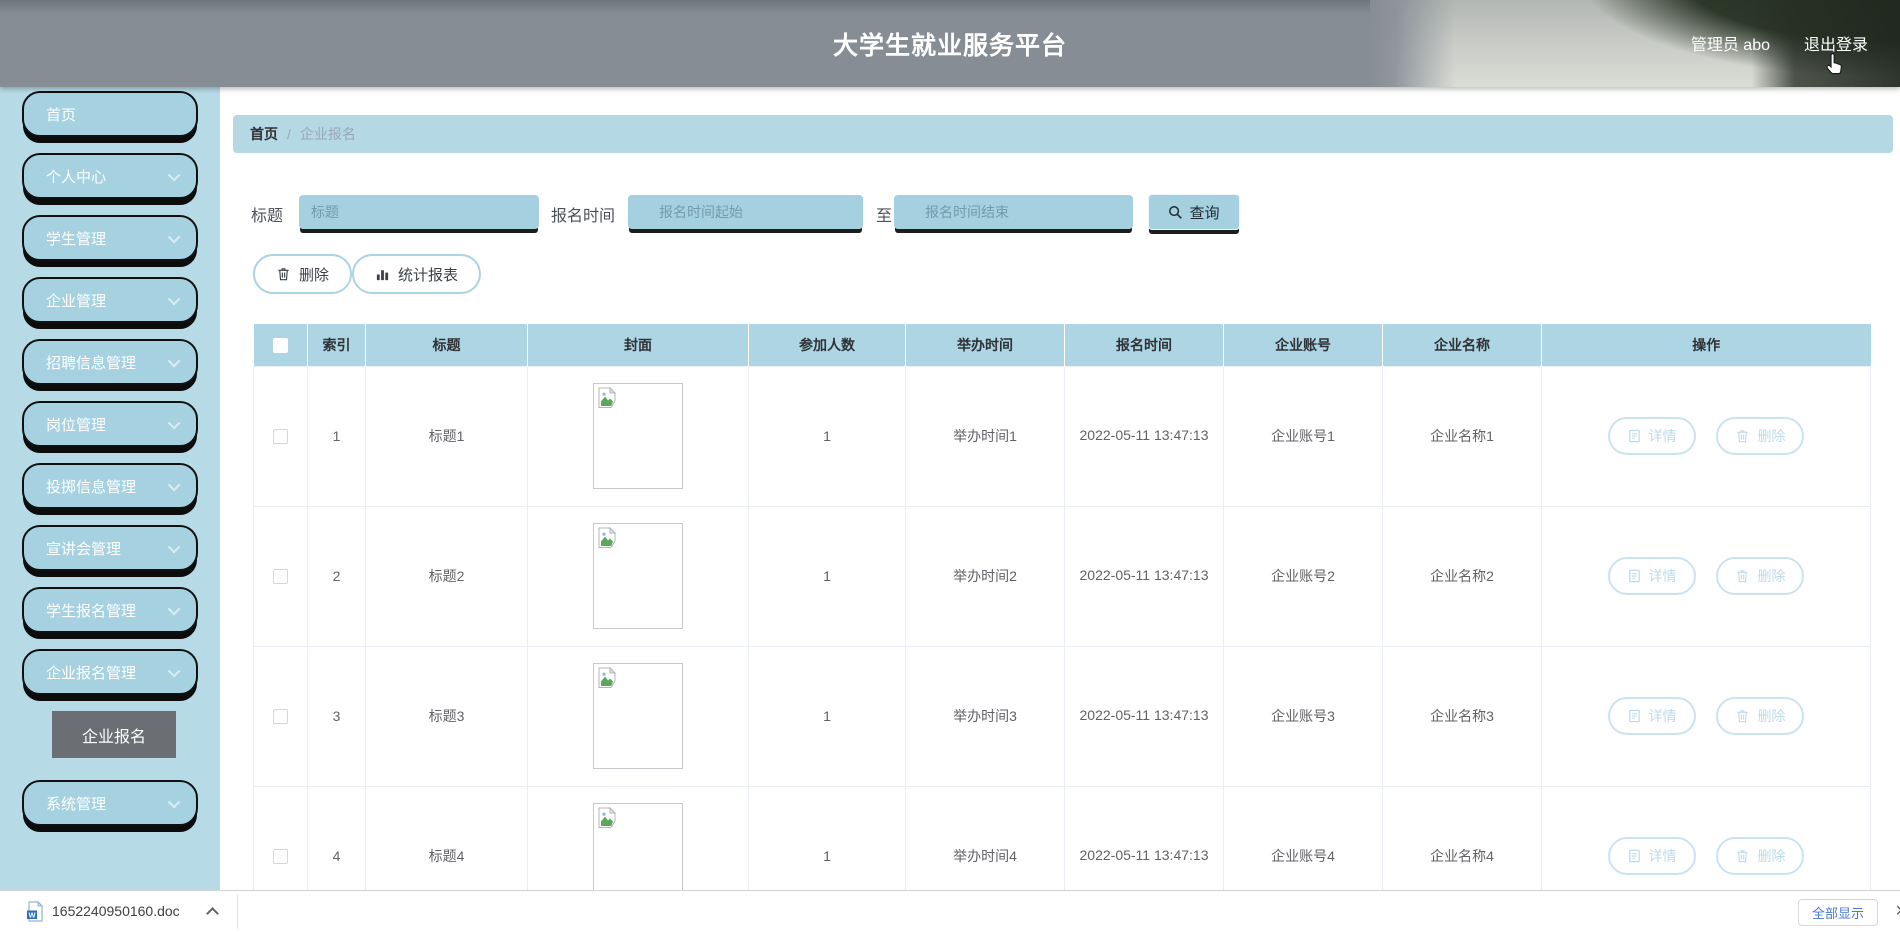 The height and width of the screenshot is (932, 1900). I want to click on sidebar-item-enterprise-signup-mgmt: 企业报名管理, so click(110, 672).